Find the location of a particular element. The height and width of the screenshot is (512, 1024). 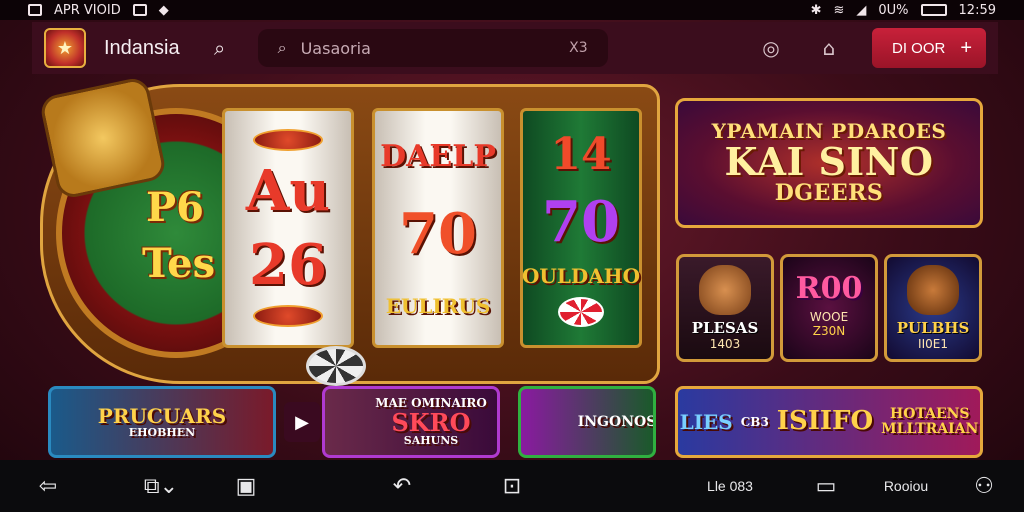

carousel-next-button: ▶ is located at coordinates (302, 422).